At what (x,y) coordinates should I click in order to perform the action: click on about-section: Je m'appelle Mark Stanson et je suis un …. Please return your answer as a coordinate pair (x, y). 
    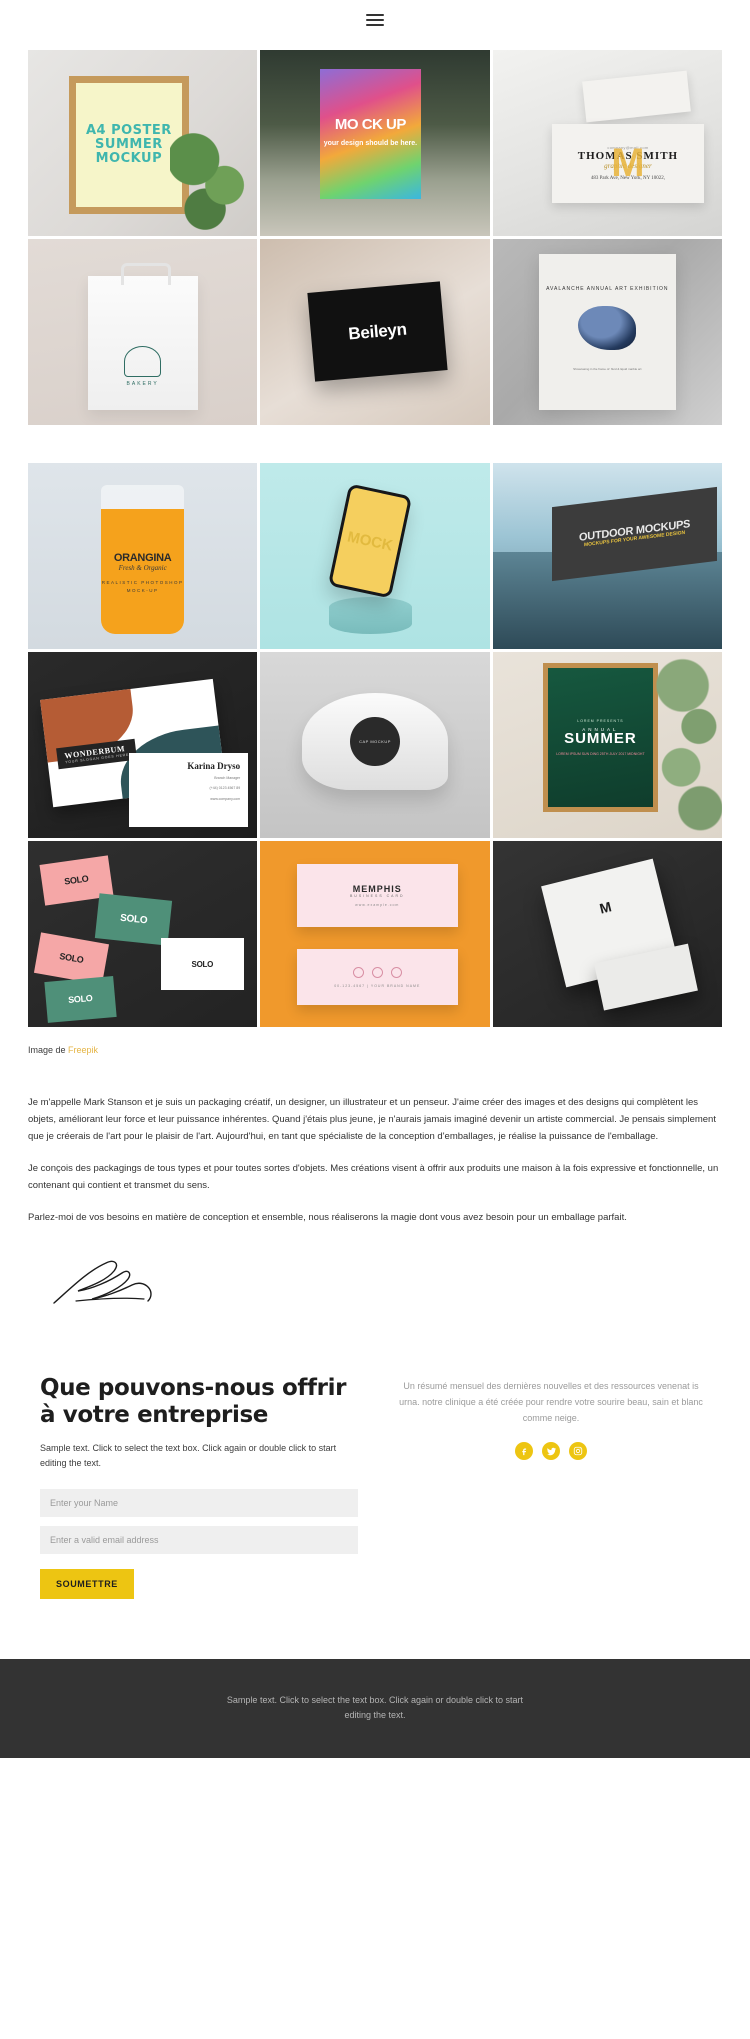
    Looking at the image, I should click on (375, 1141).